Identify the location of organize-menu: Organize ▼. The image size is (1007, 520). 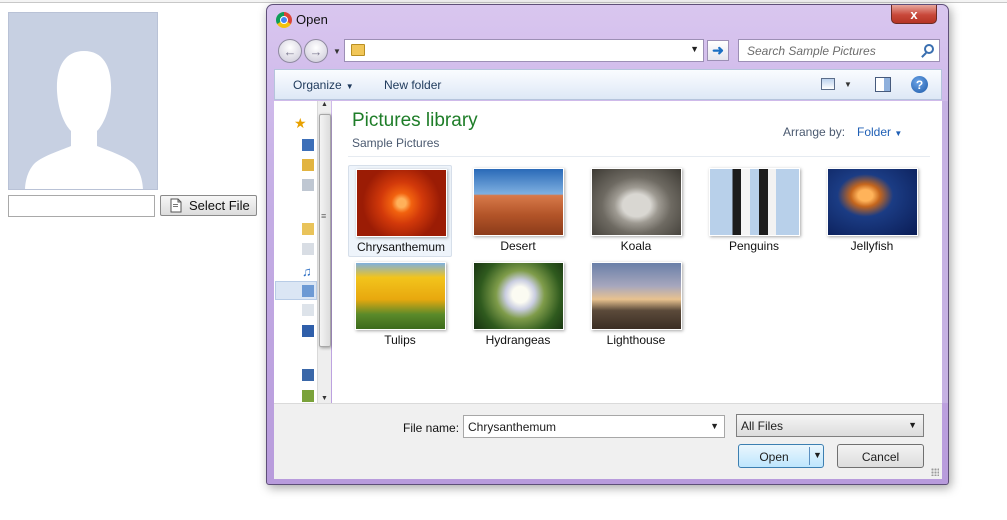
(323, 85).